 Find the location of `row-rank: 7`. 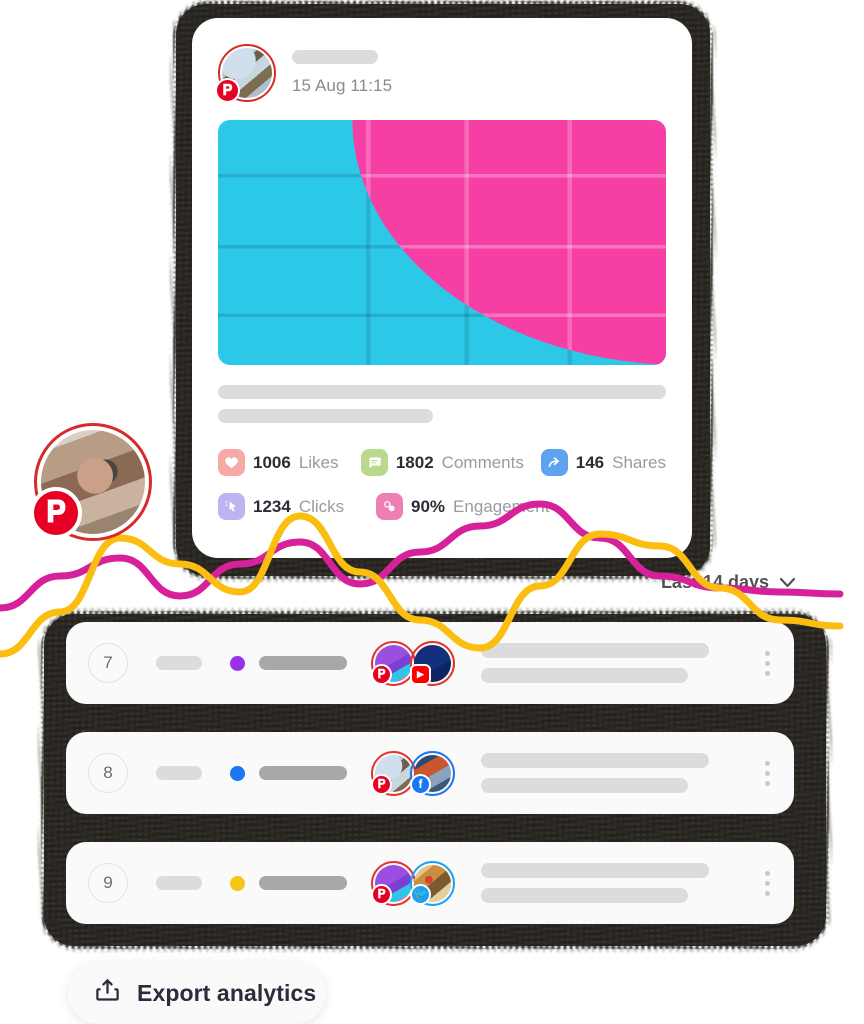

row-rank: 7 is located at coordinates (108, 663).